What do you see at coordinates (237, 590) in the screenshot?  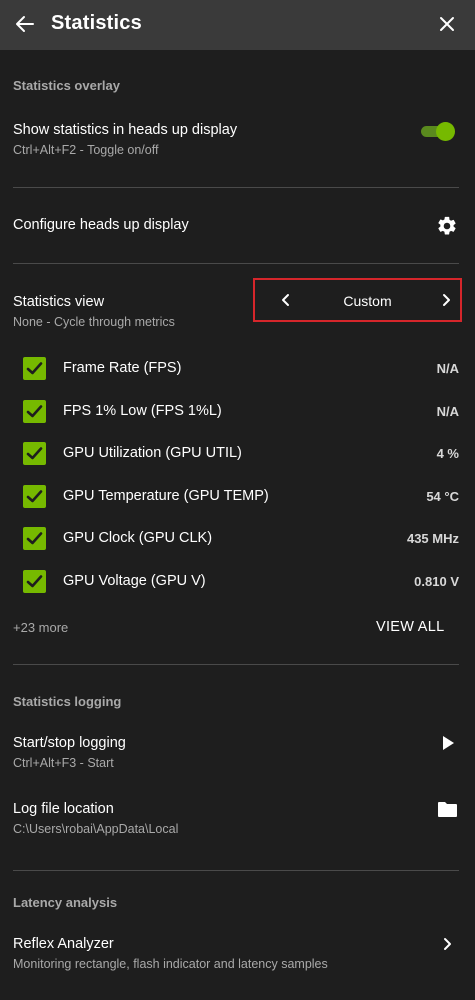 I see `metric-row: GPU Voltage (GPU V) 0.810 V` at bounding box center [237, 590].